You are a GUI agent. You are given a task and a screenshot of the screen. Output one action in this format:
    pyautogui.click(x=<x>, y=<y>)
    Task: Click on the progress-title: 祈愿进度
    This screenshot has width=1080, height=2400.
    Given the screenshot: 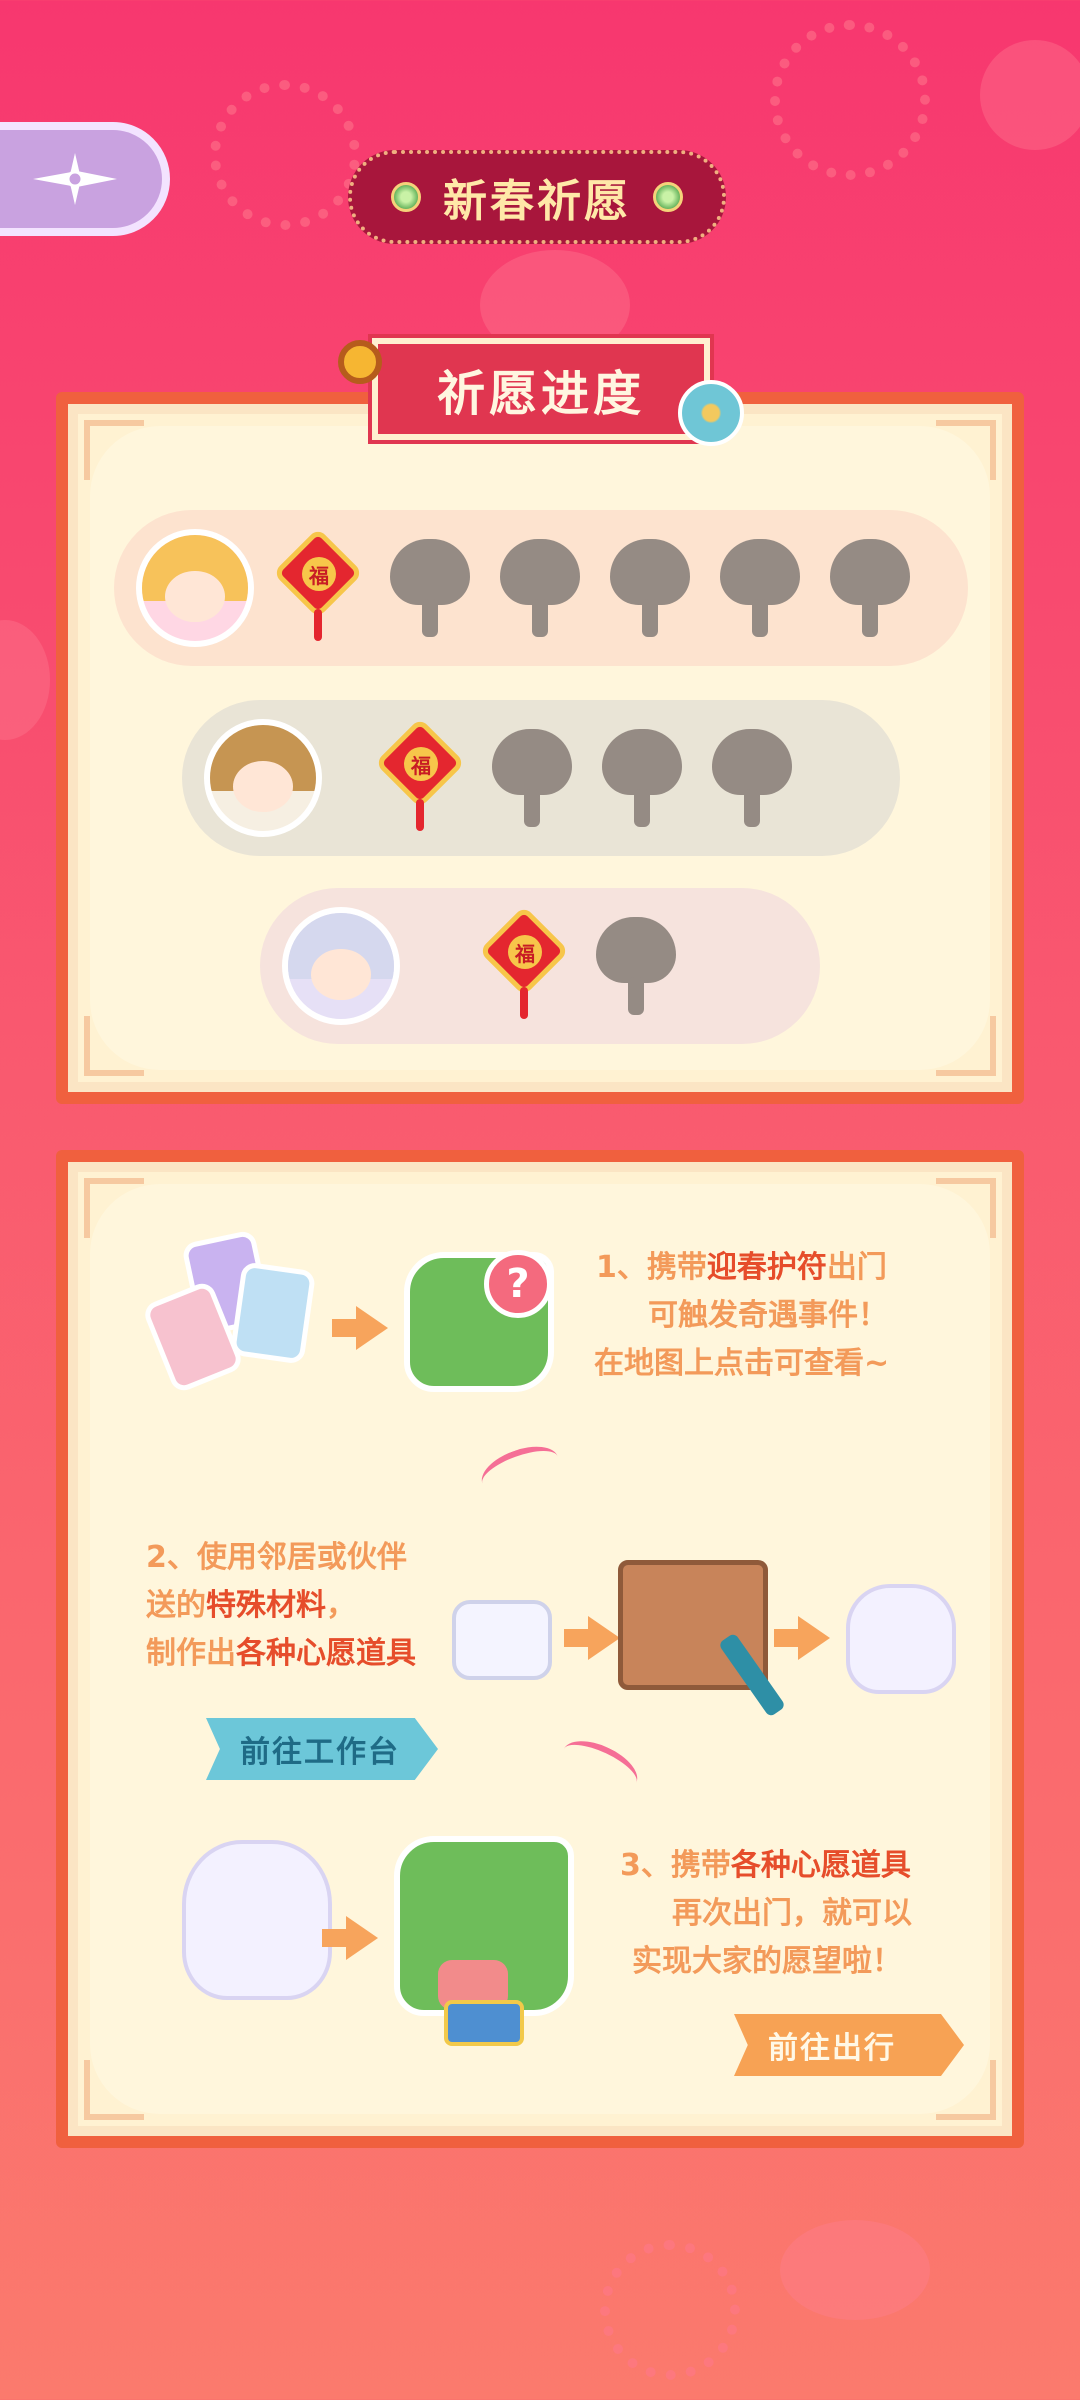 What is the action you would take?
    pyautogui.click(x=540, y=394)
    